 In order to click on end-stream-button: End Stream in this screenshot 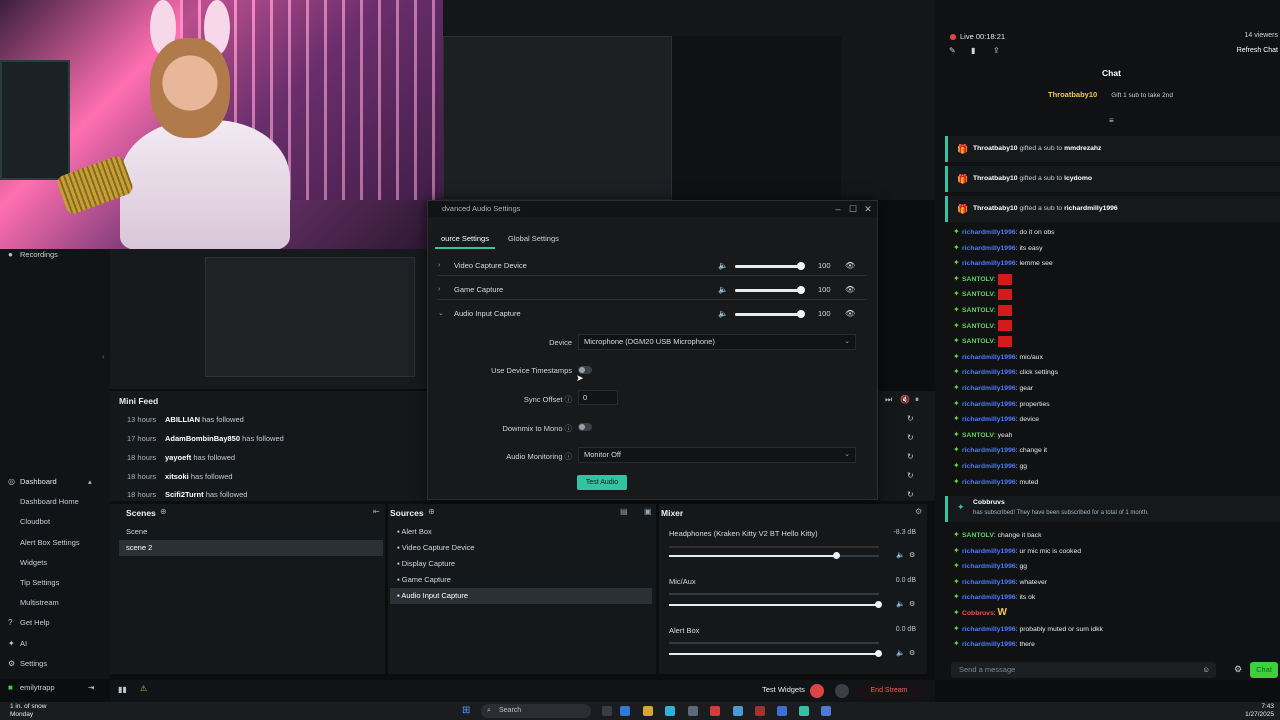, I will do `click(889, 691)`.